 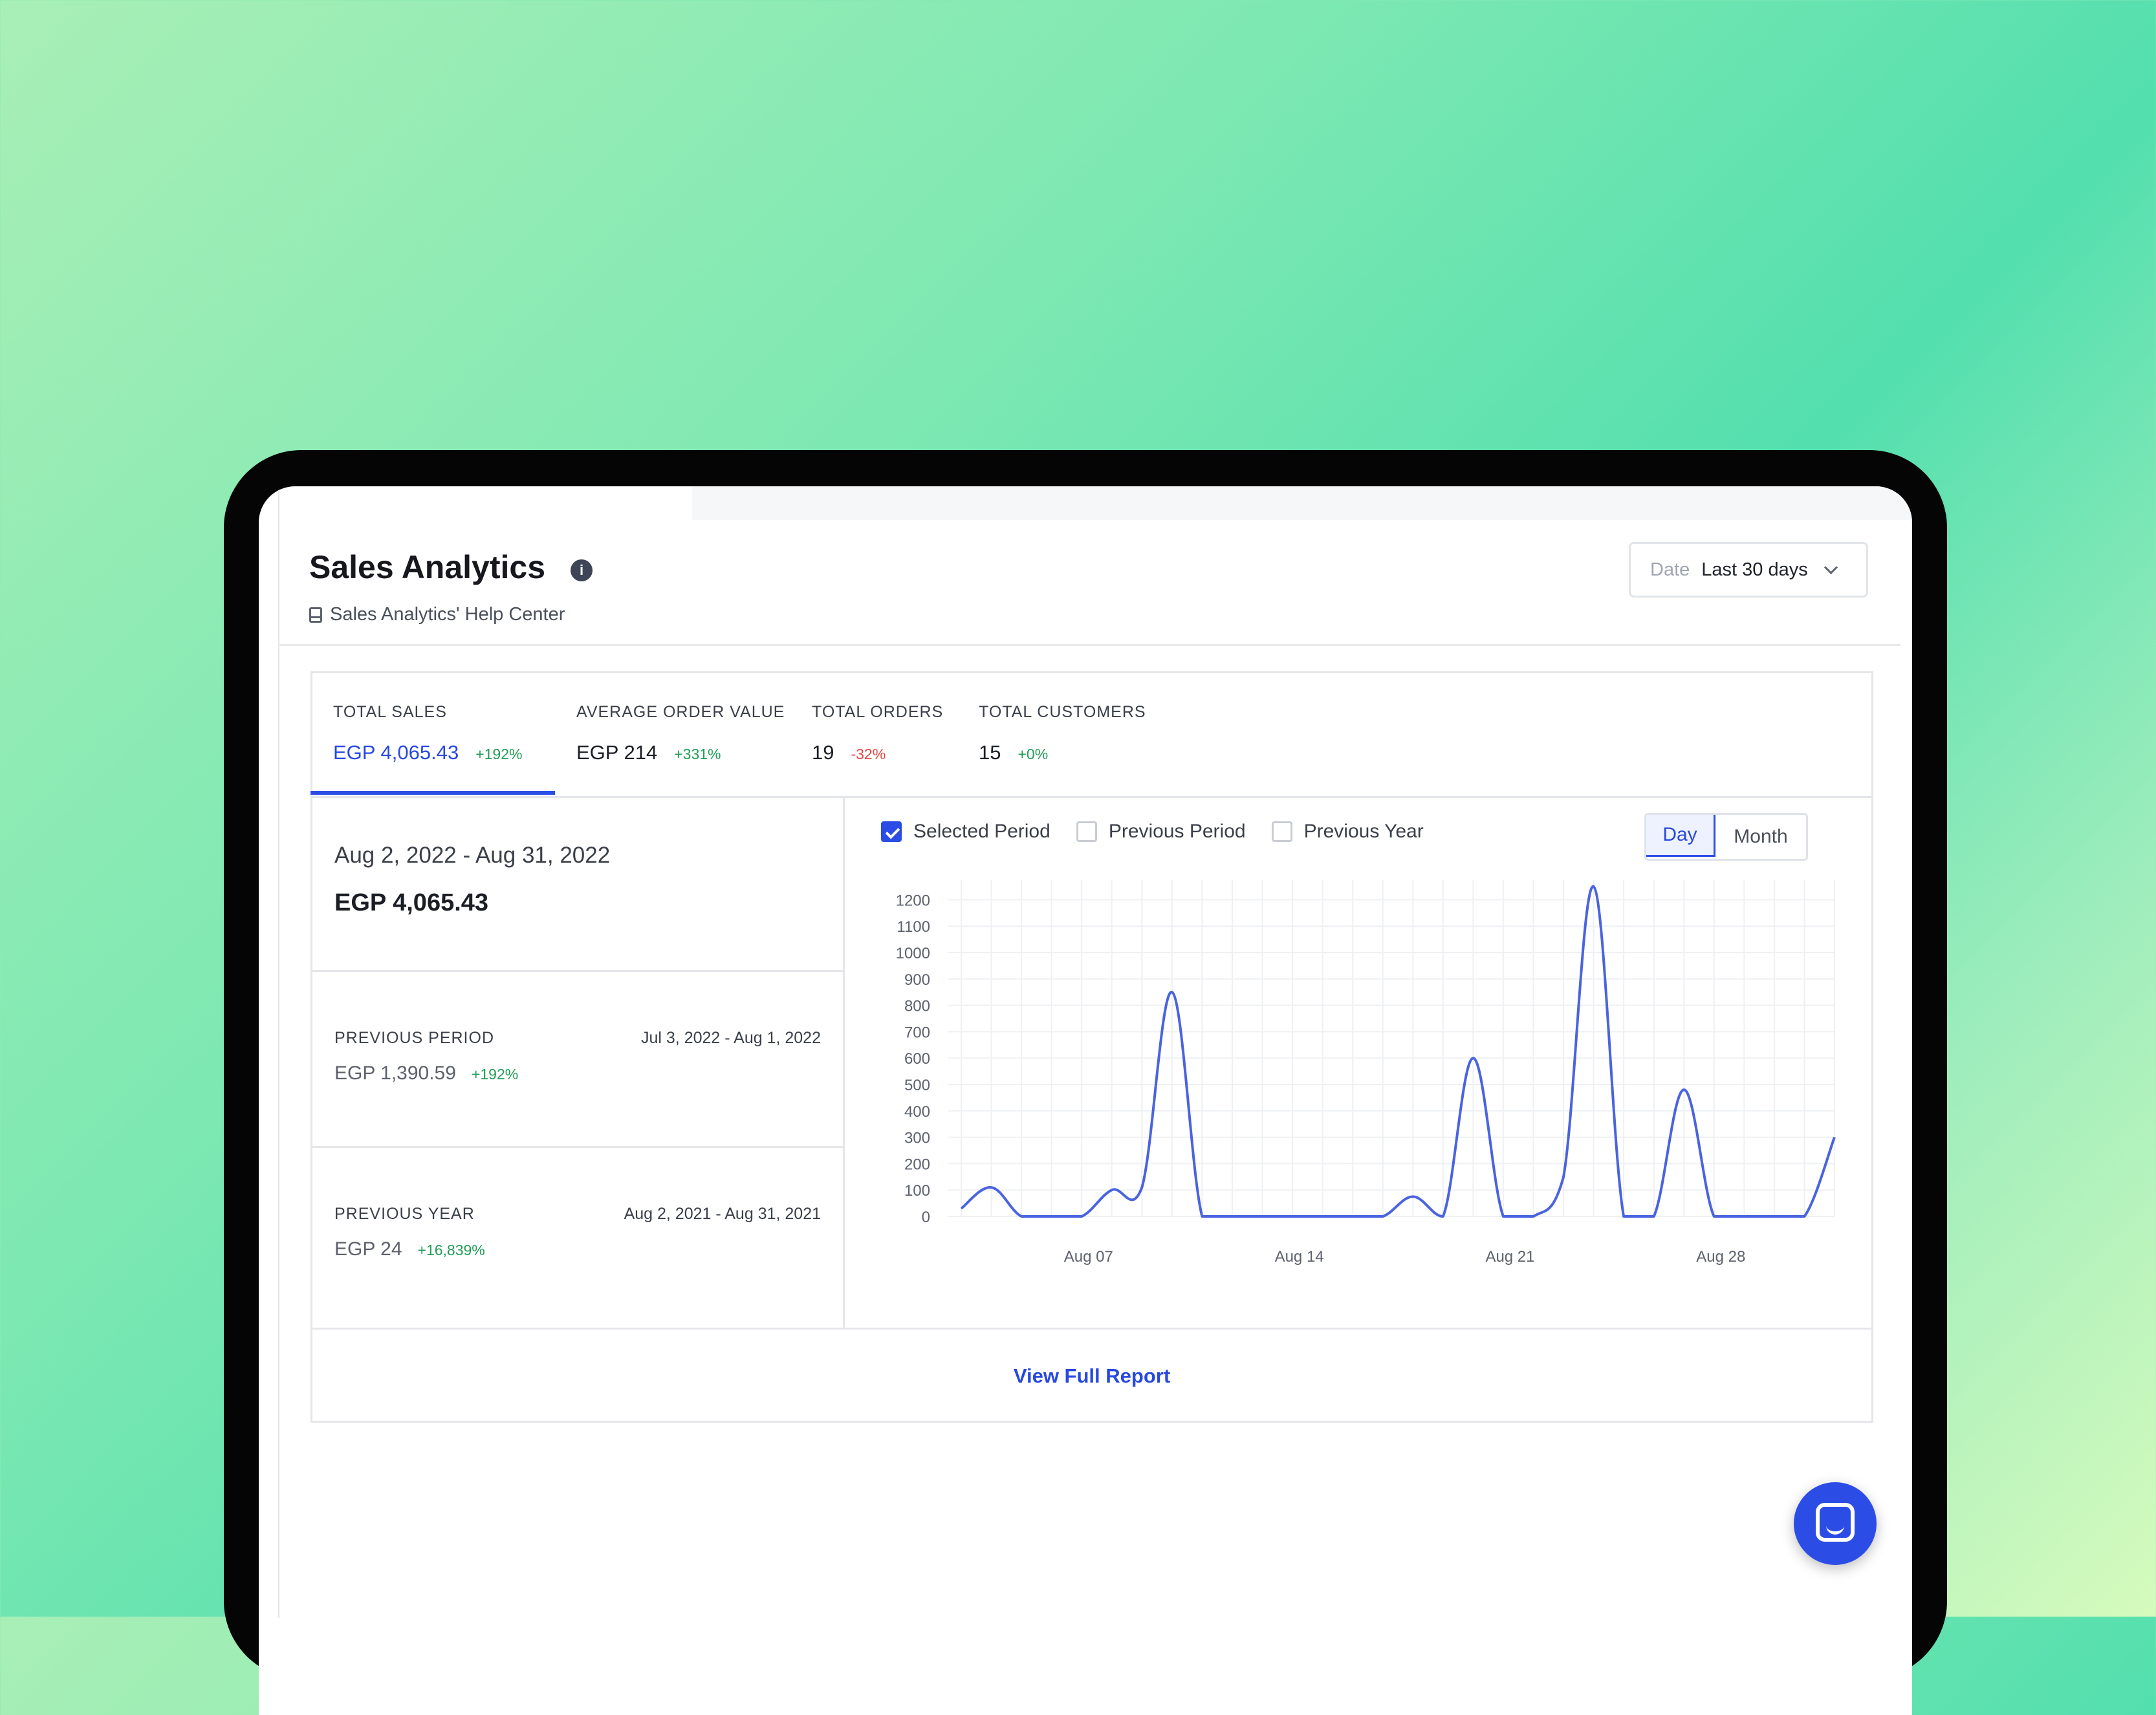 I want to click on kpi-average-order-value: AVERAGE ORDER VALUE EGP 214 +331%, so click(x=680, y=733).